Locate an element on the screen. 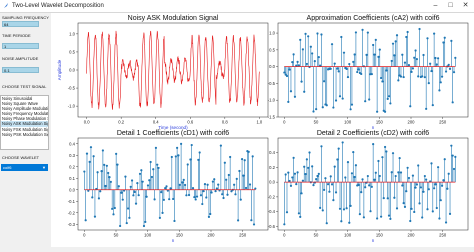  noise-amplitude-label: NOISE AMPLITUDE is located at coordinates (20, 58).